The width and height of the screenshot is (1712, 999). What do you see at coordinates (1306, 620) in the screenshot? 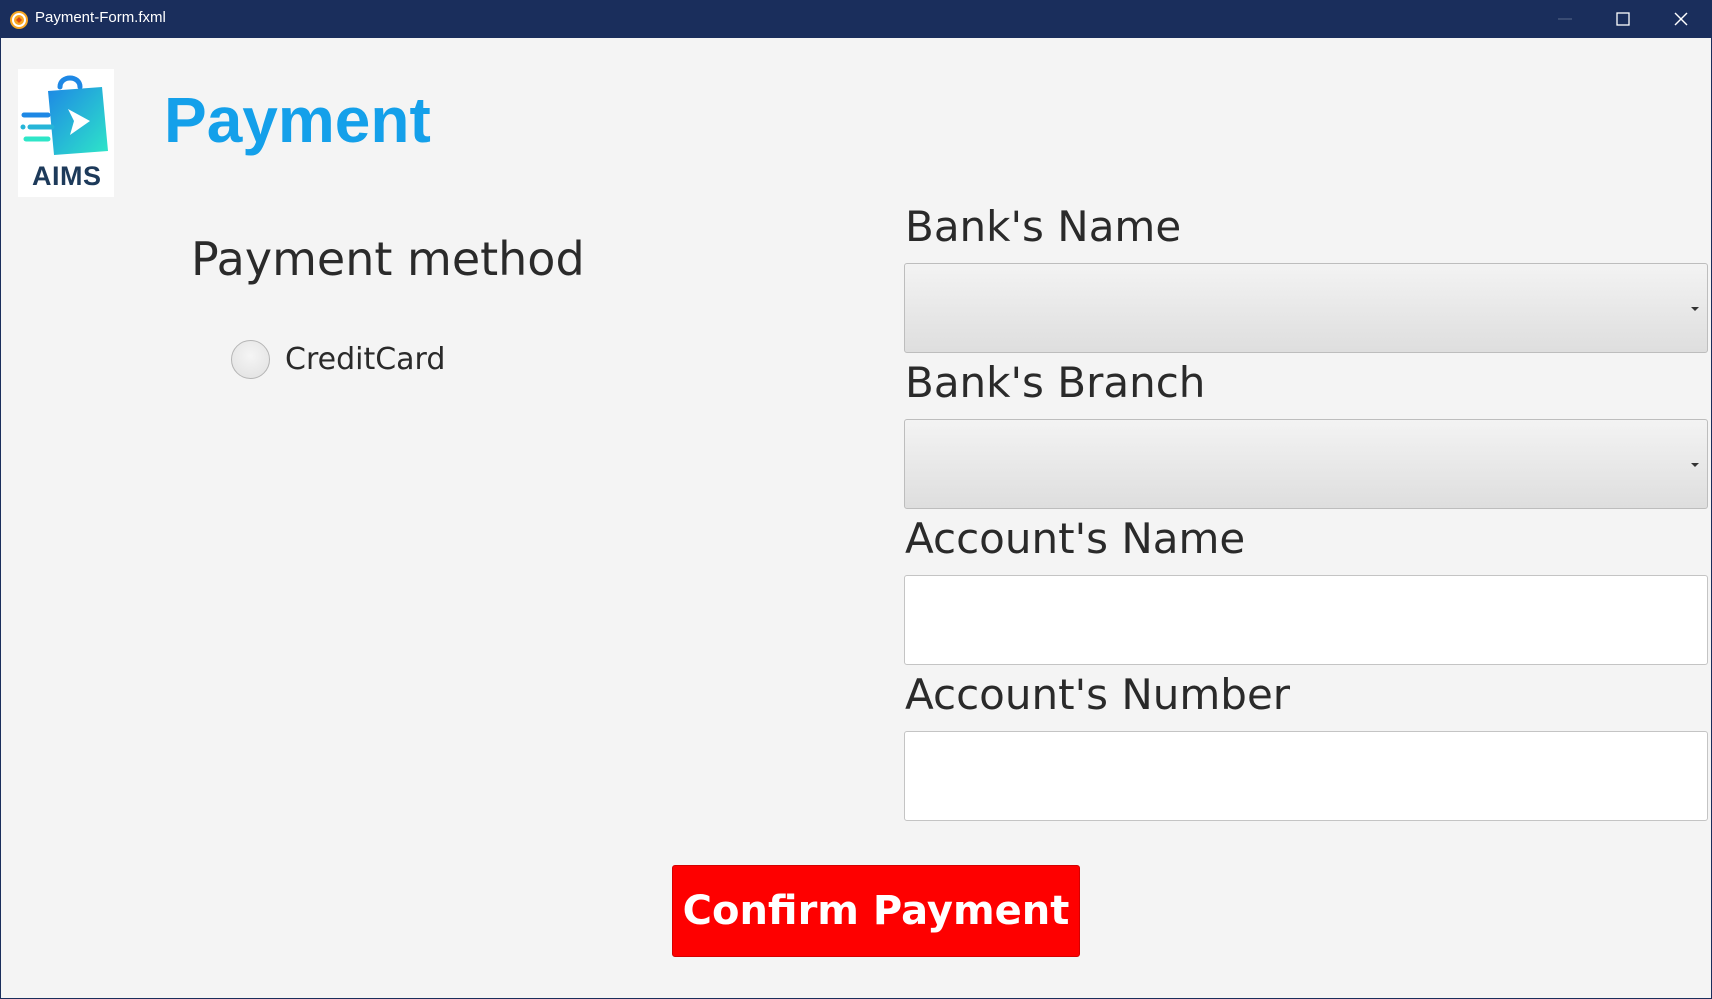
I see `account-name-input` at bounding box center [1306, 620].